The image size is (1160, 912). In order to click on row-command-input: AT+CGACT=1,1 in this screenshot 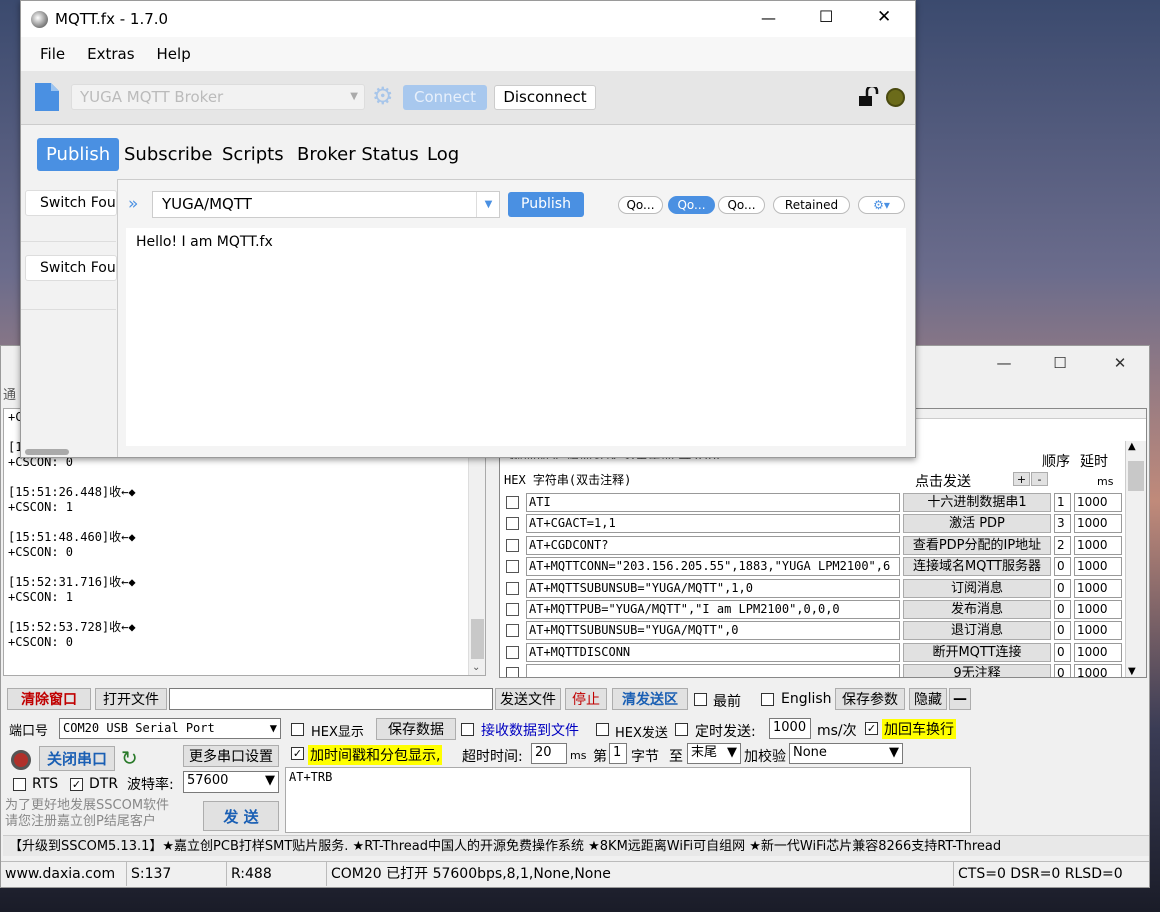, I will do `click(713, 524)`.